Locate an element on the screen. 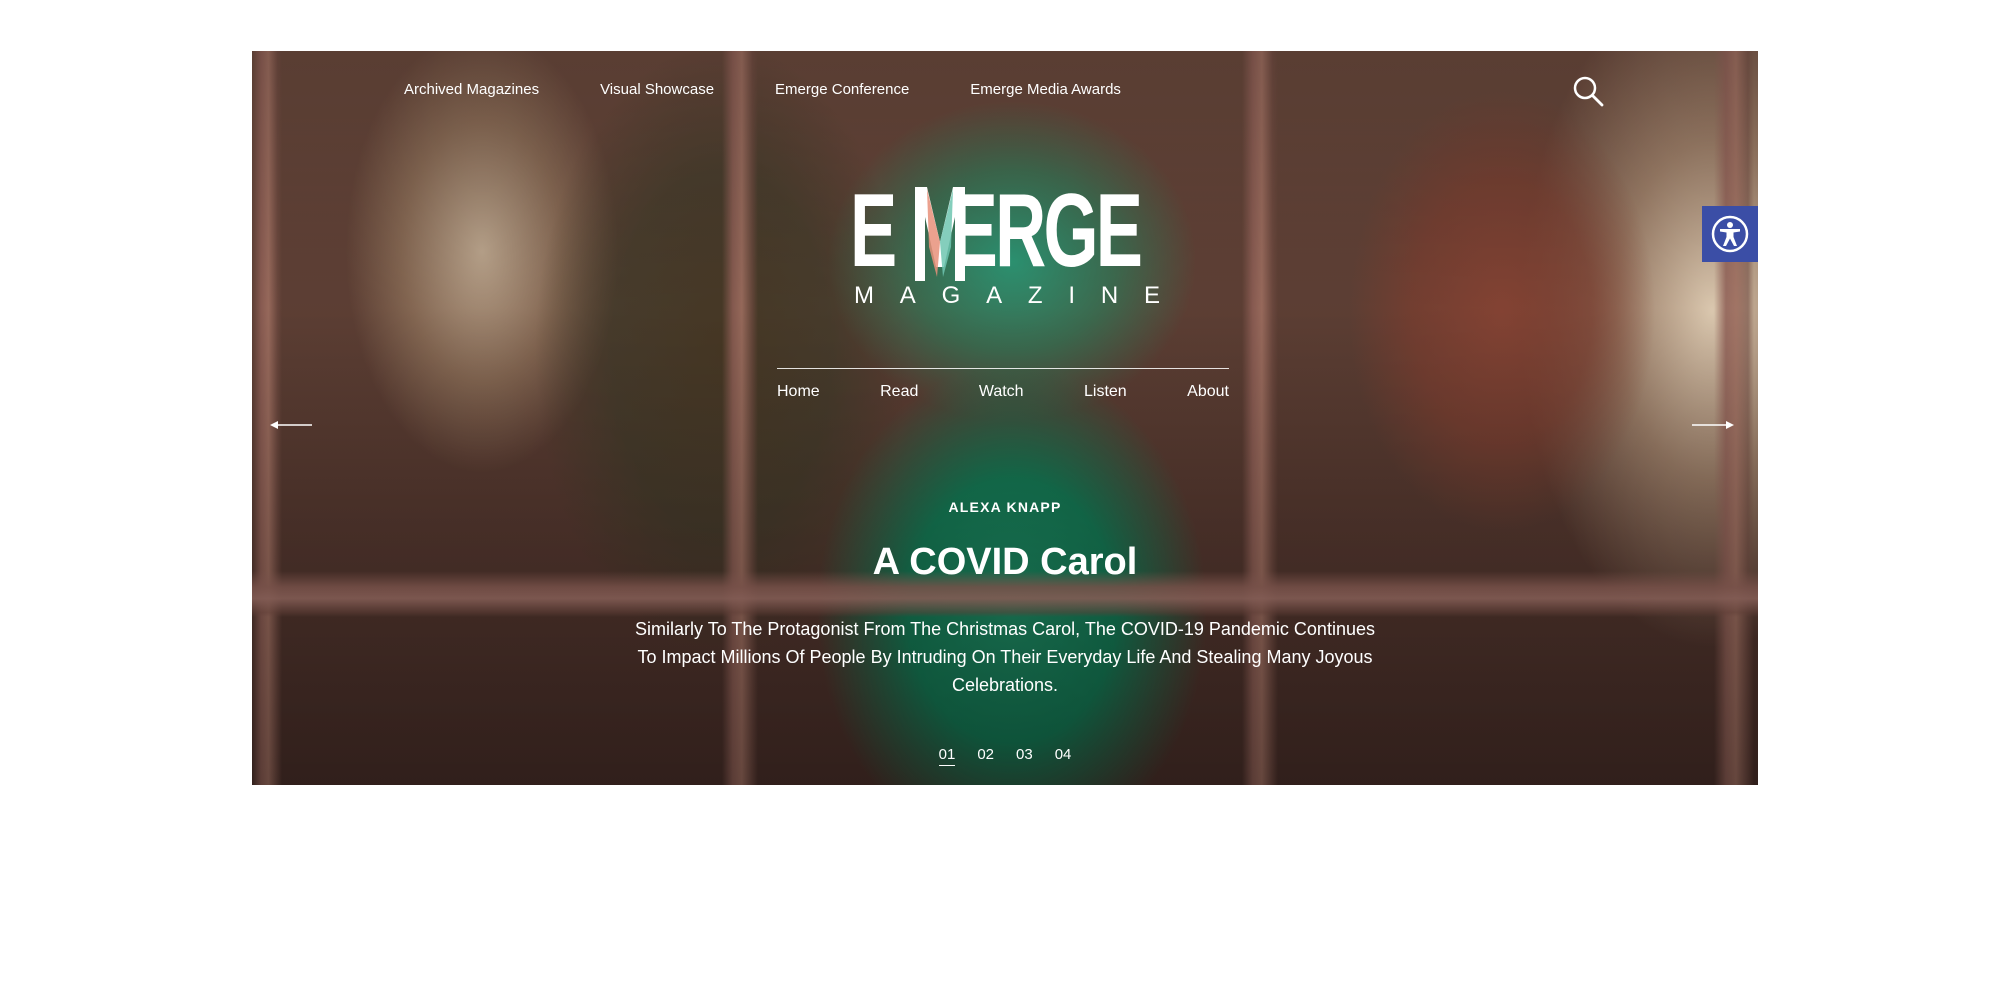  slider-prev-button is located at coordinates (292, 425).